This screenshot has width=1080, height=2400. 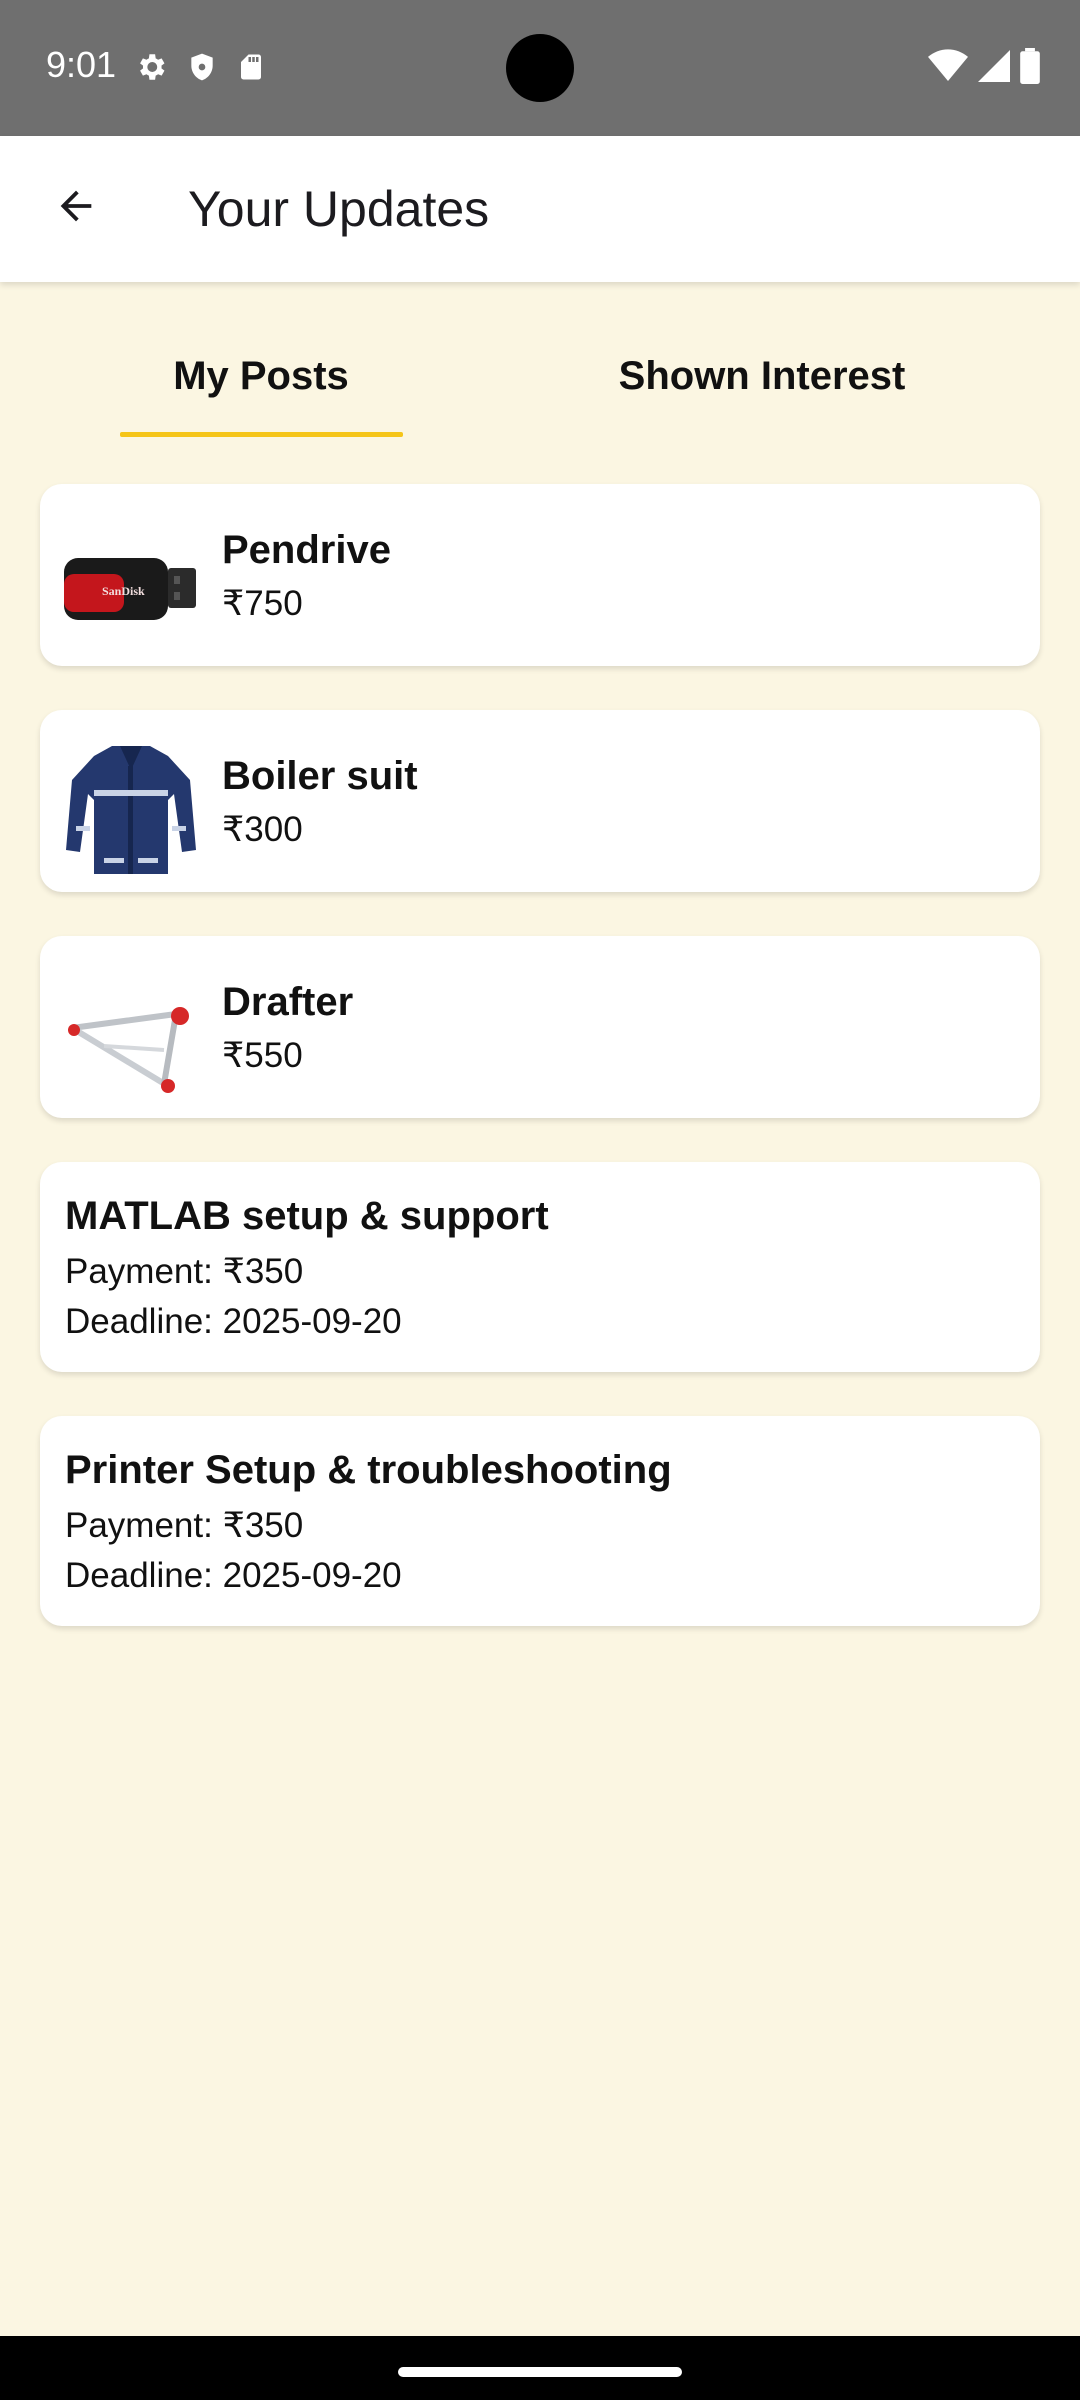 What do you see at coordinates (320, 776) in the screenshot?
I see `post-title: Boiler suit` at bounding box center [320, 776].